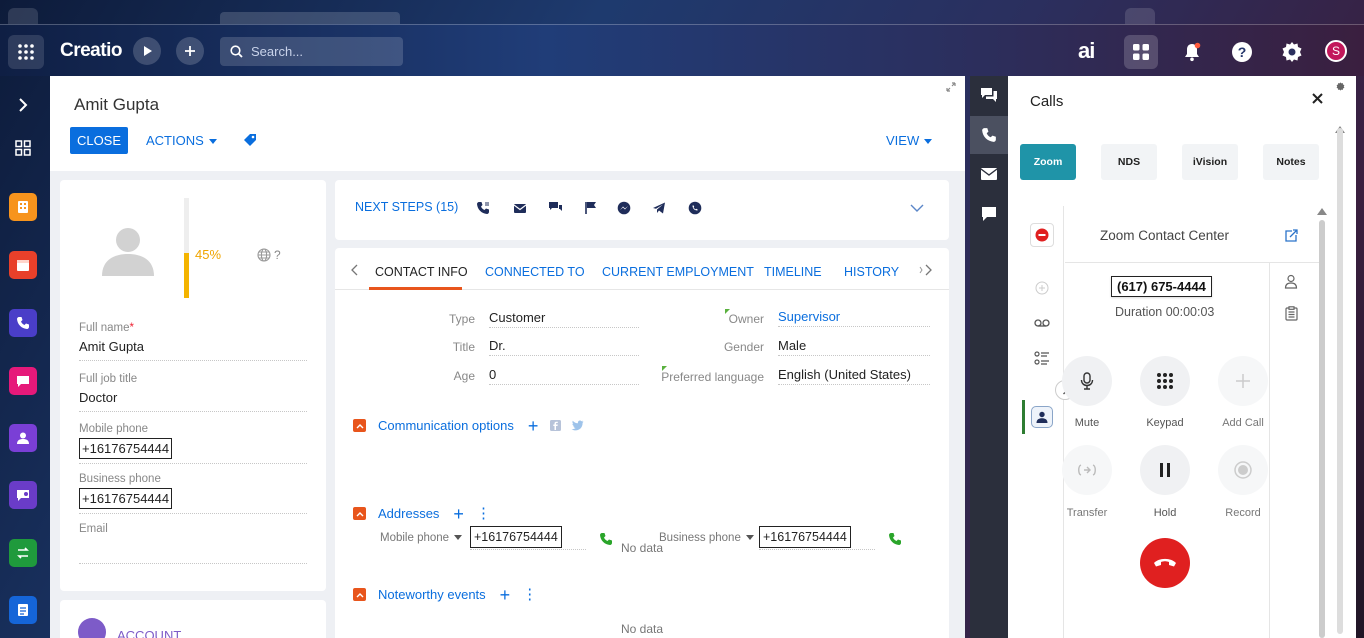 Image resolution: width=1364 pixels, height=638 pixels. Describe the element at coordinates (147, 51) in the screenshot. I see `run-process-icon` at that location.